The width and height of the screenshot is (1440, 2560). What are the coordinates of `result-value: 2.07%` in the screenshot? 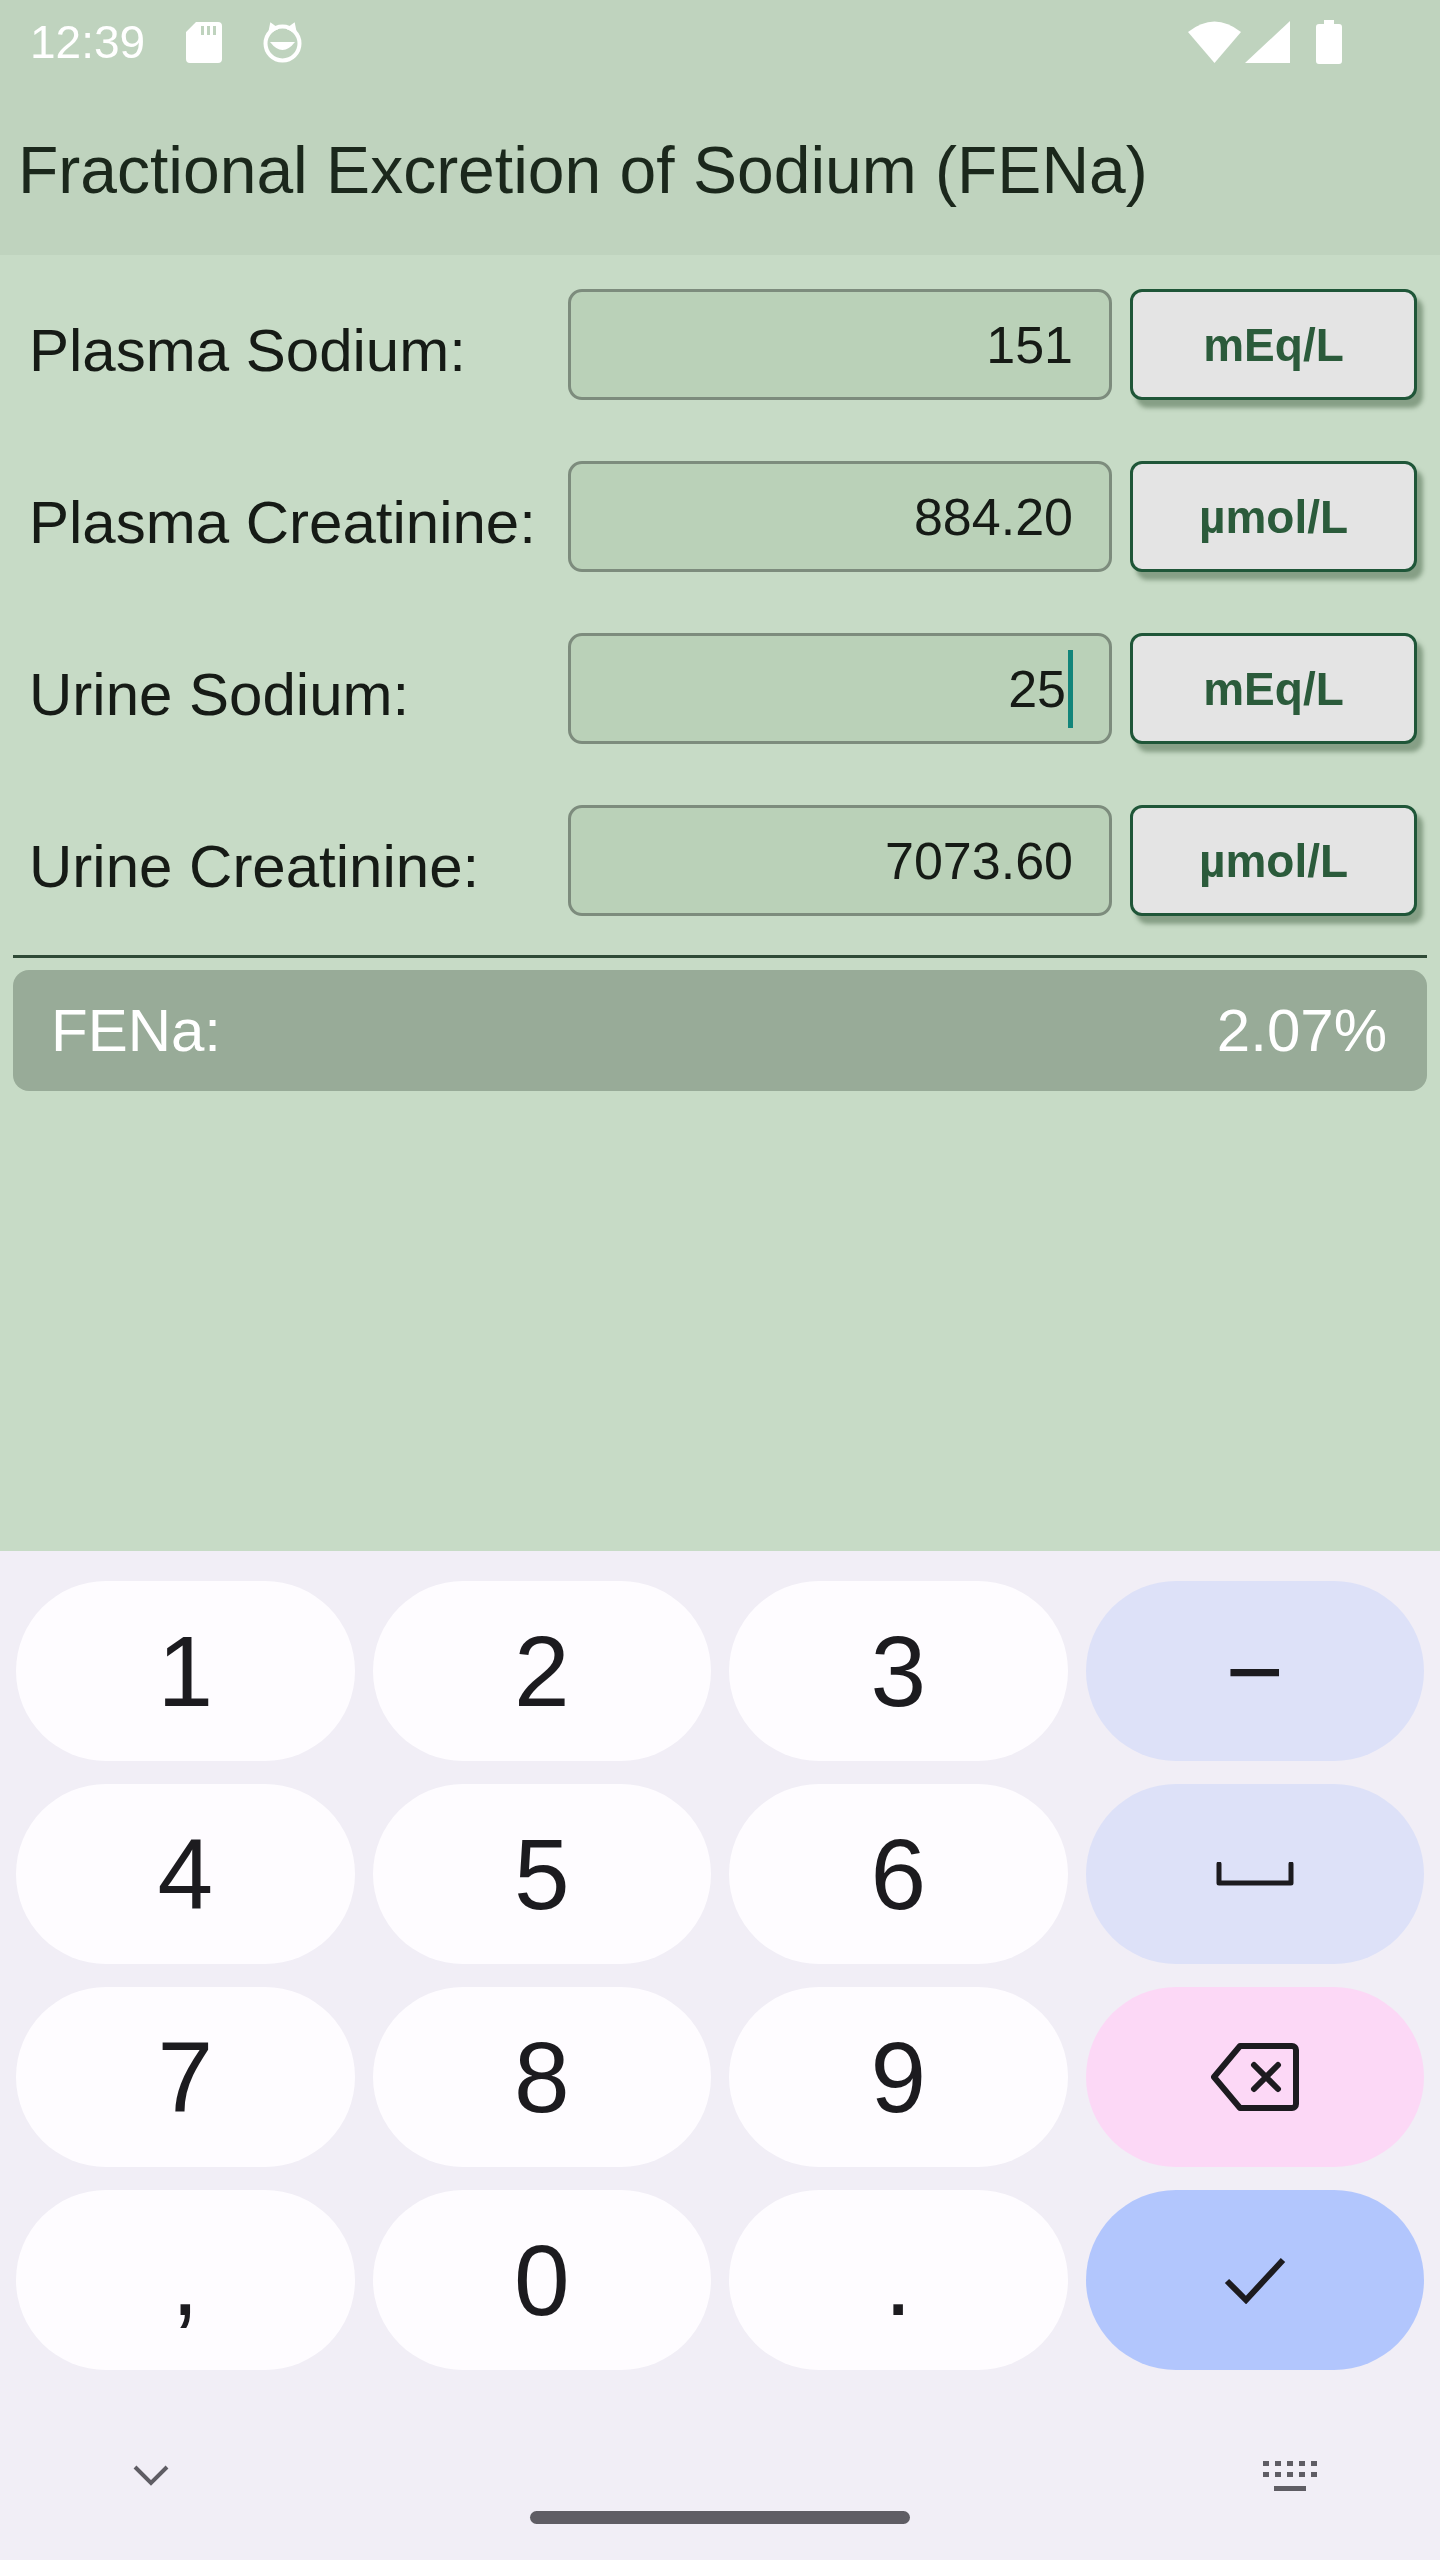 It's located at (1301, 1030).